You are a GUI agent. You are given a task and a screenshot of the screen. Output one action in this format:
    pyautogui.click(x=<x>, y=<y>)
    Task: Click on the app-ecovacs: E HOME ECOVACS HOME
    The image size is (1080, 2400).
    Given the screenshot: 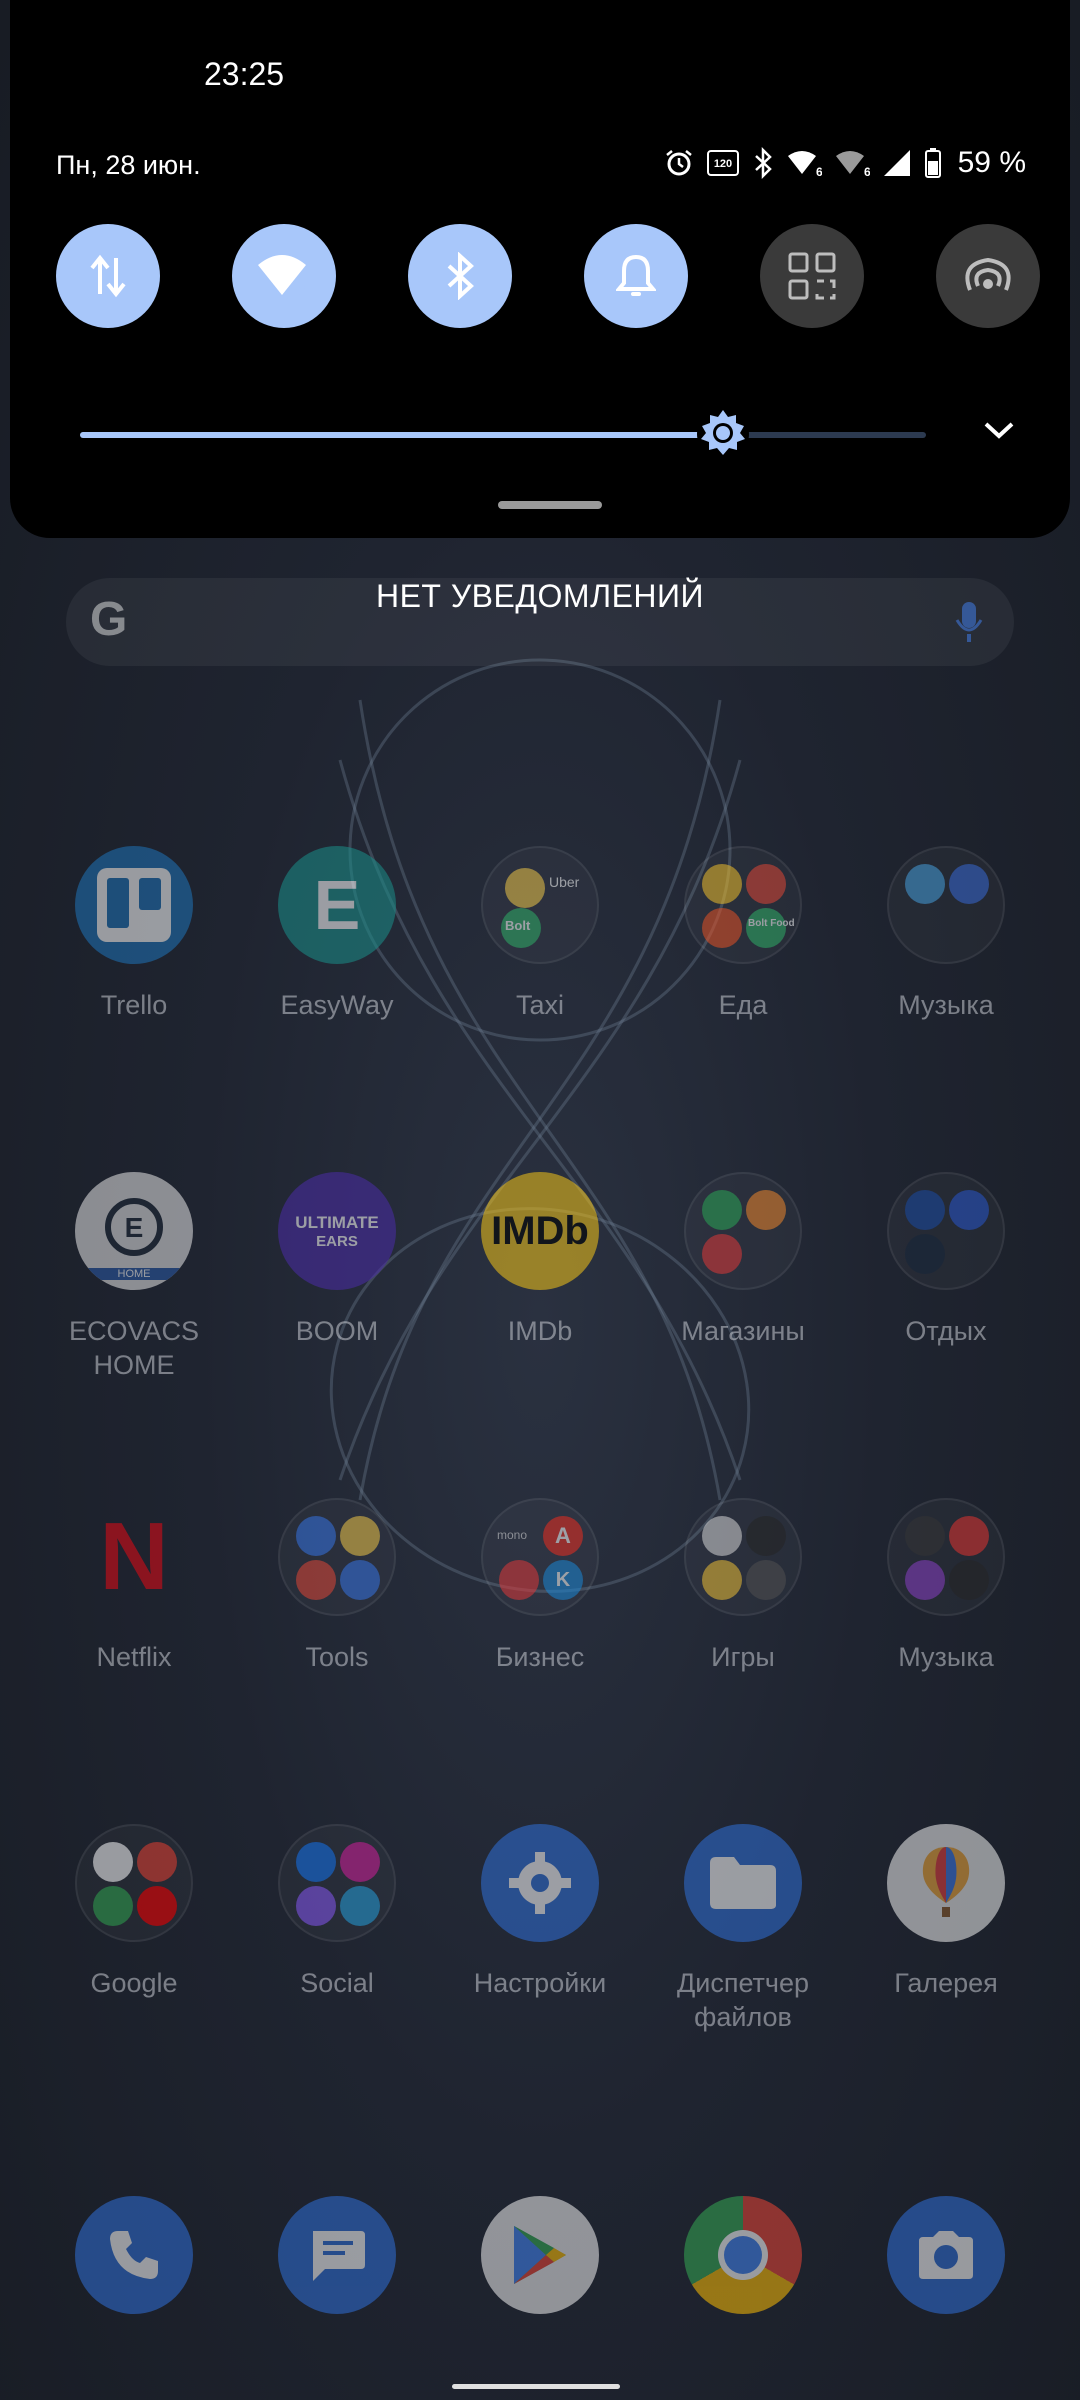 What is the action you would take?
    pyautogui.click(x=134, y=1277)
    